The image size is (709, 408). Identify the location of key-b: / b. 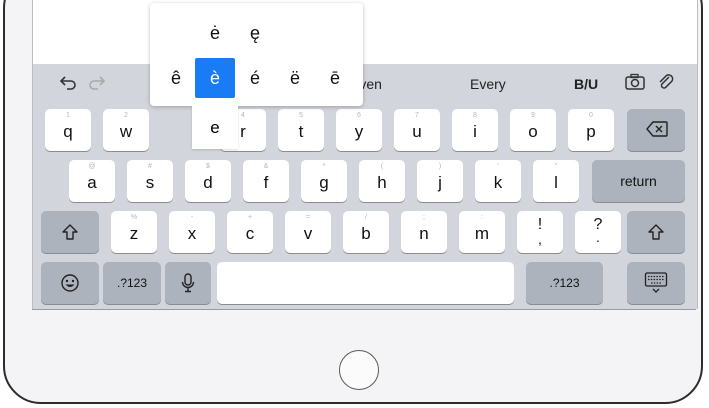
(366, 232).